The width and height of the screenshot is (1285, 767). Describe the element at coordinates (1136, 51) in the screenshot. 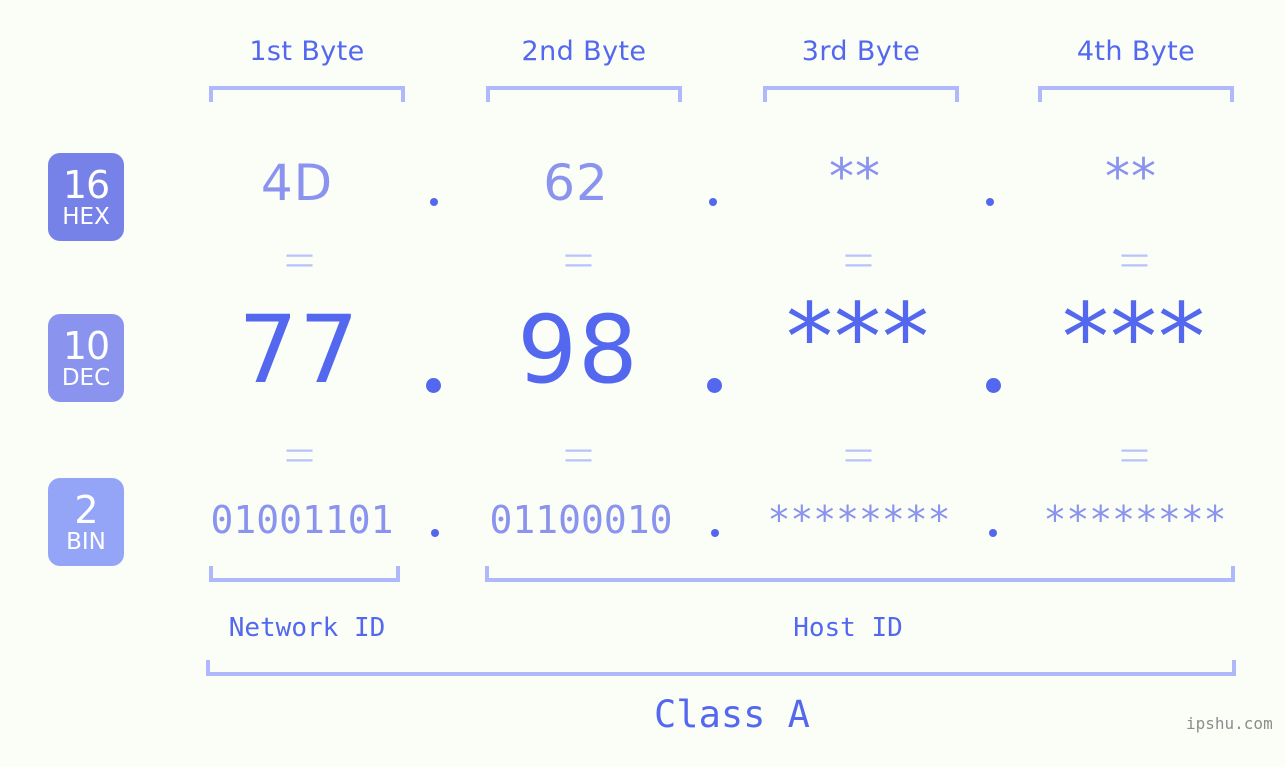

I see `byte-header-4: 4th Byte` at that location.